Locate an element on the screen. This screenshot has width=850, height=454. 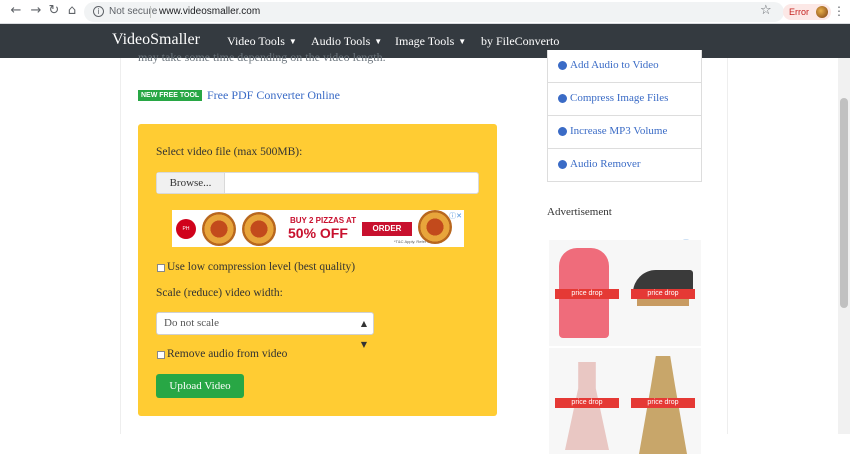
reload-icon: ↻ is located at coordinates (54, 11).